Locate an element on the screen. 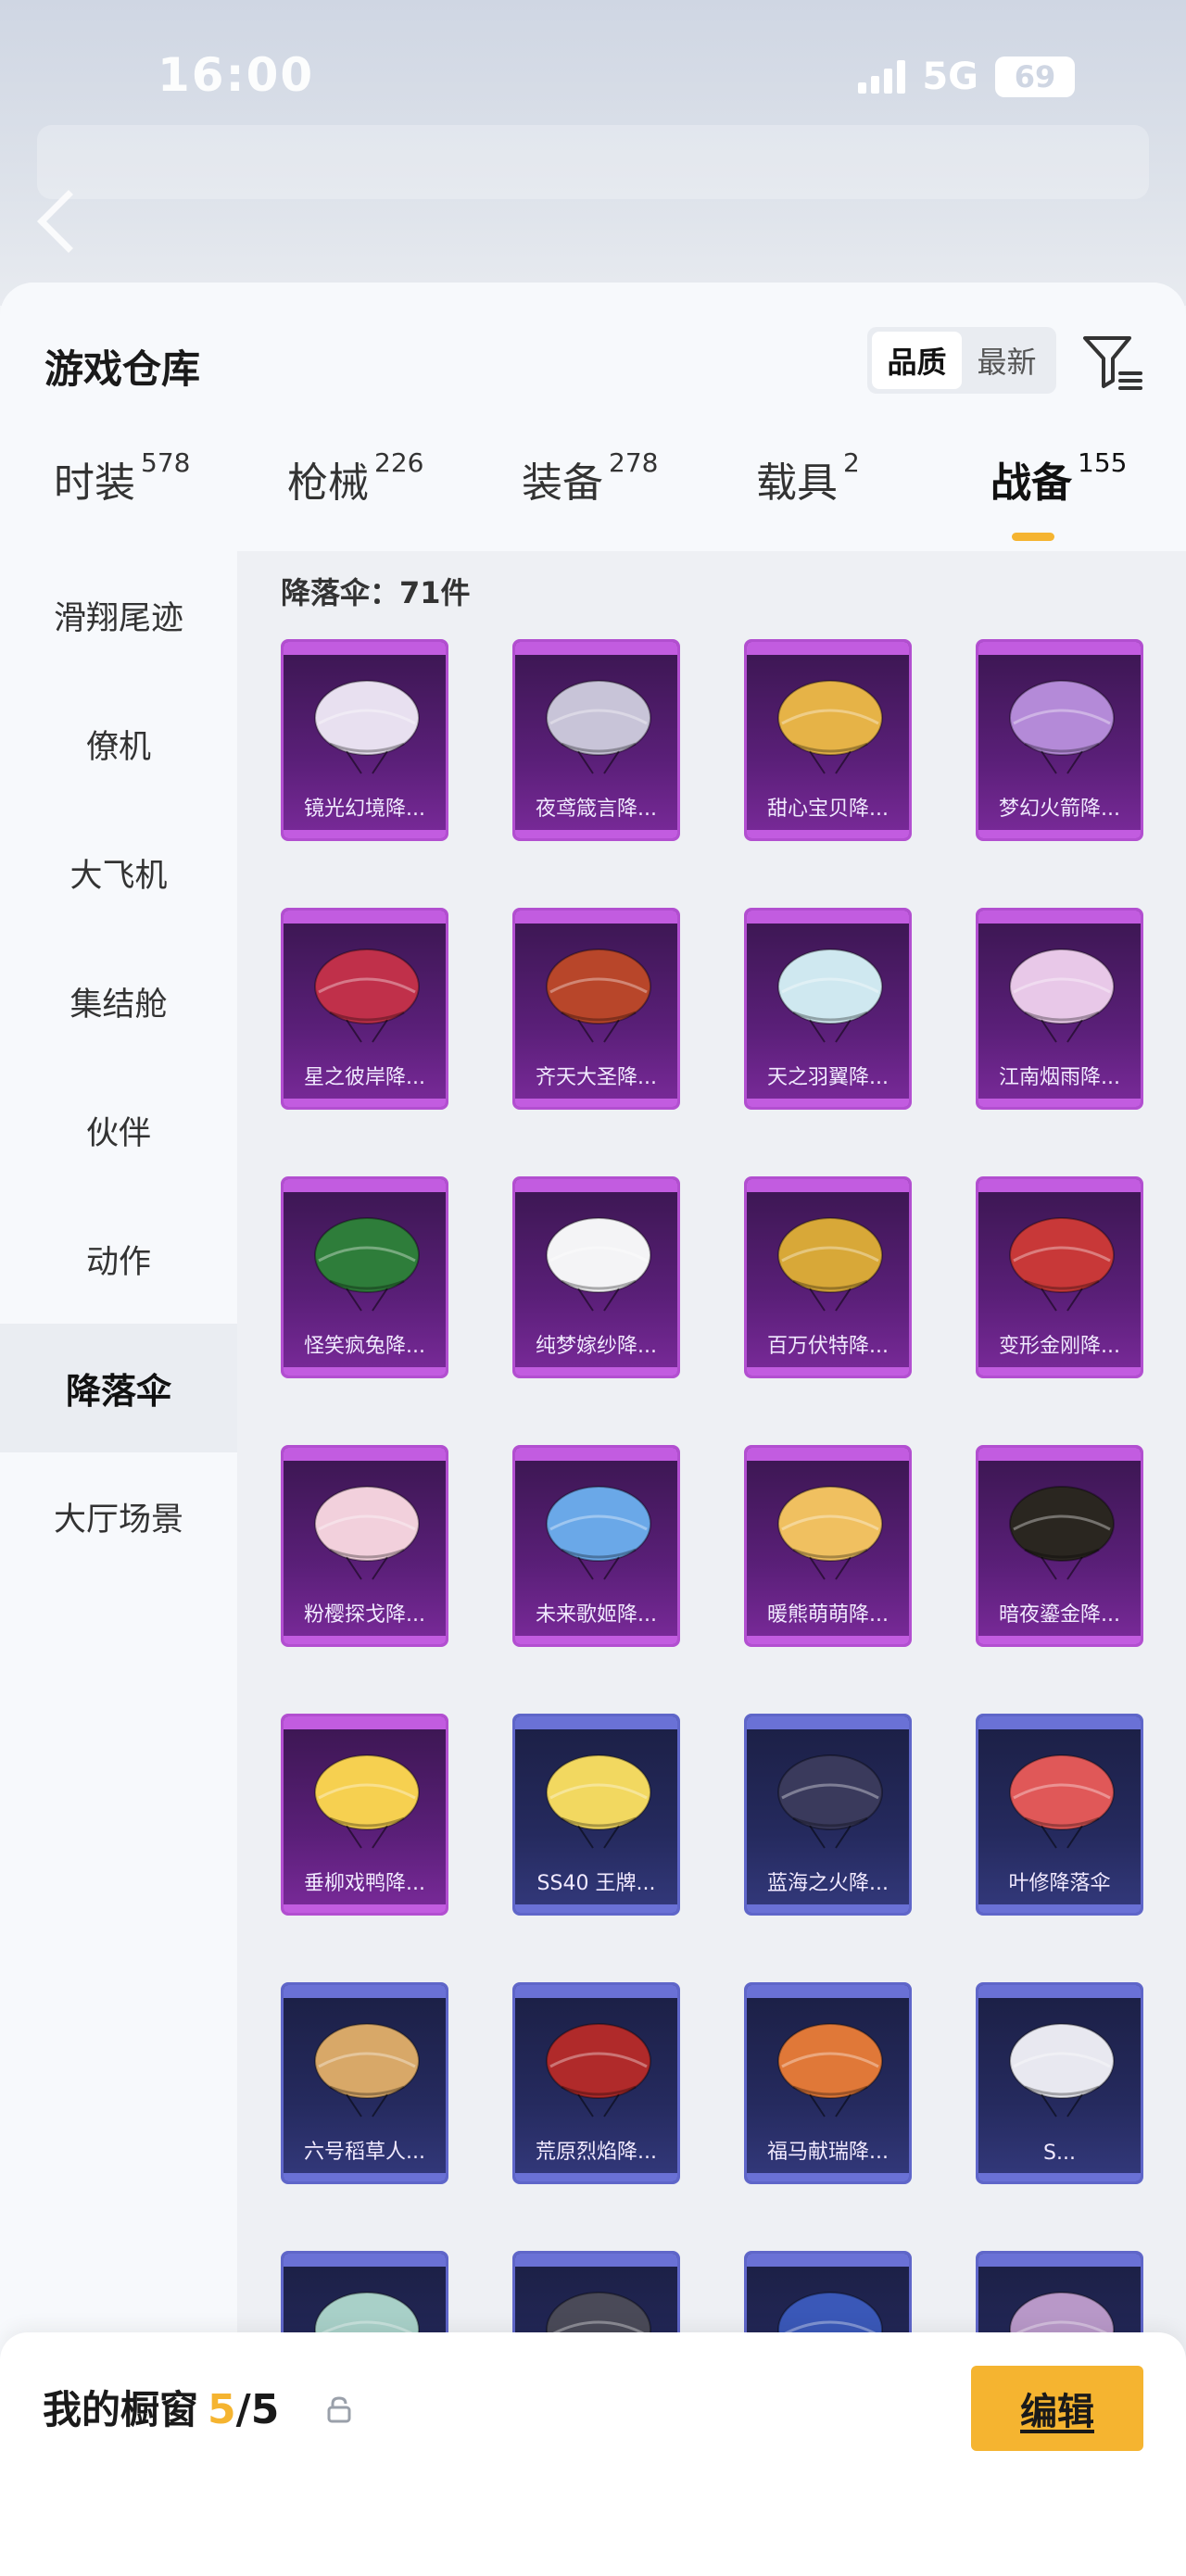 The image size is (1186, 2576). sidebar-item-plane: 大飞机 is located at coordinates (118, 873).